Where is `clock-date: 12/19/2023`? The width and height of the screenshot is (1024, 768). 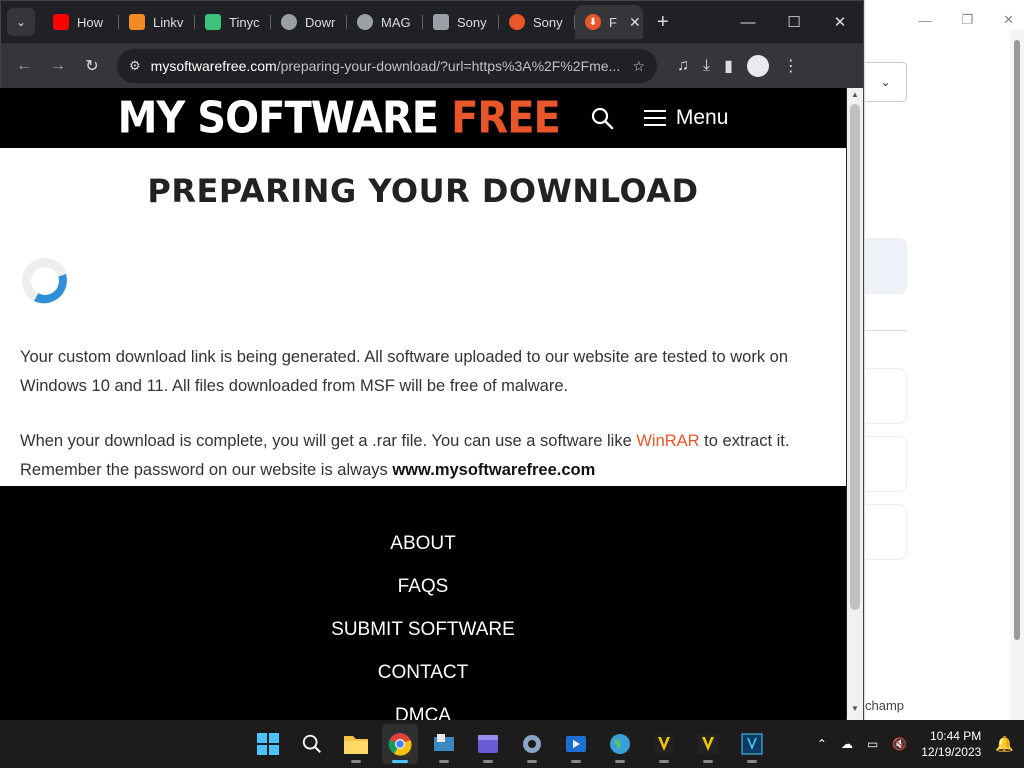 clock-date: 12/19/2023 is located at coordinates (951, 752).